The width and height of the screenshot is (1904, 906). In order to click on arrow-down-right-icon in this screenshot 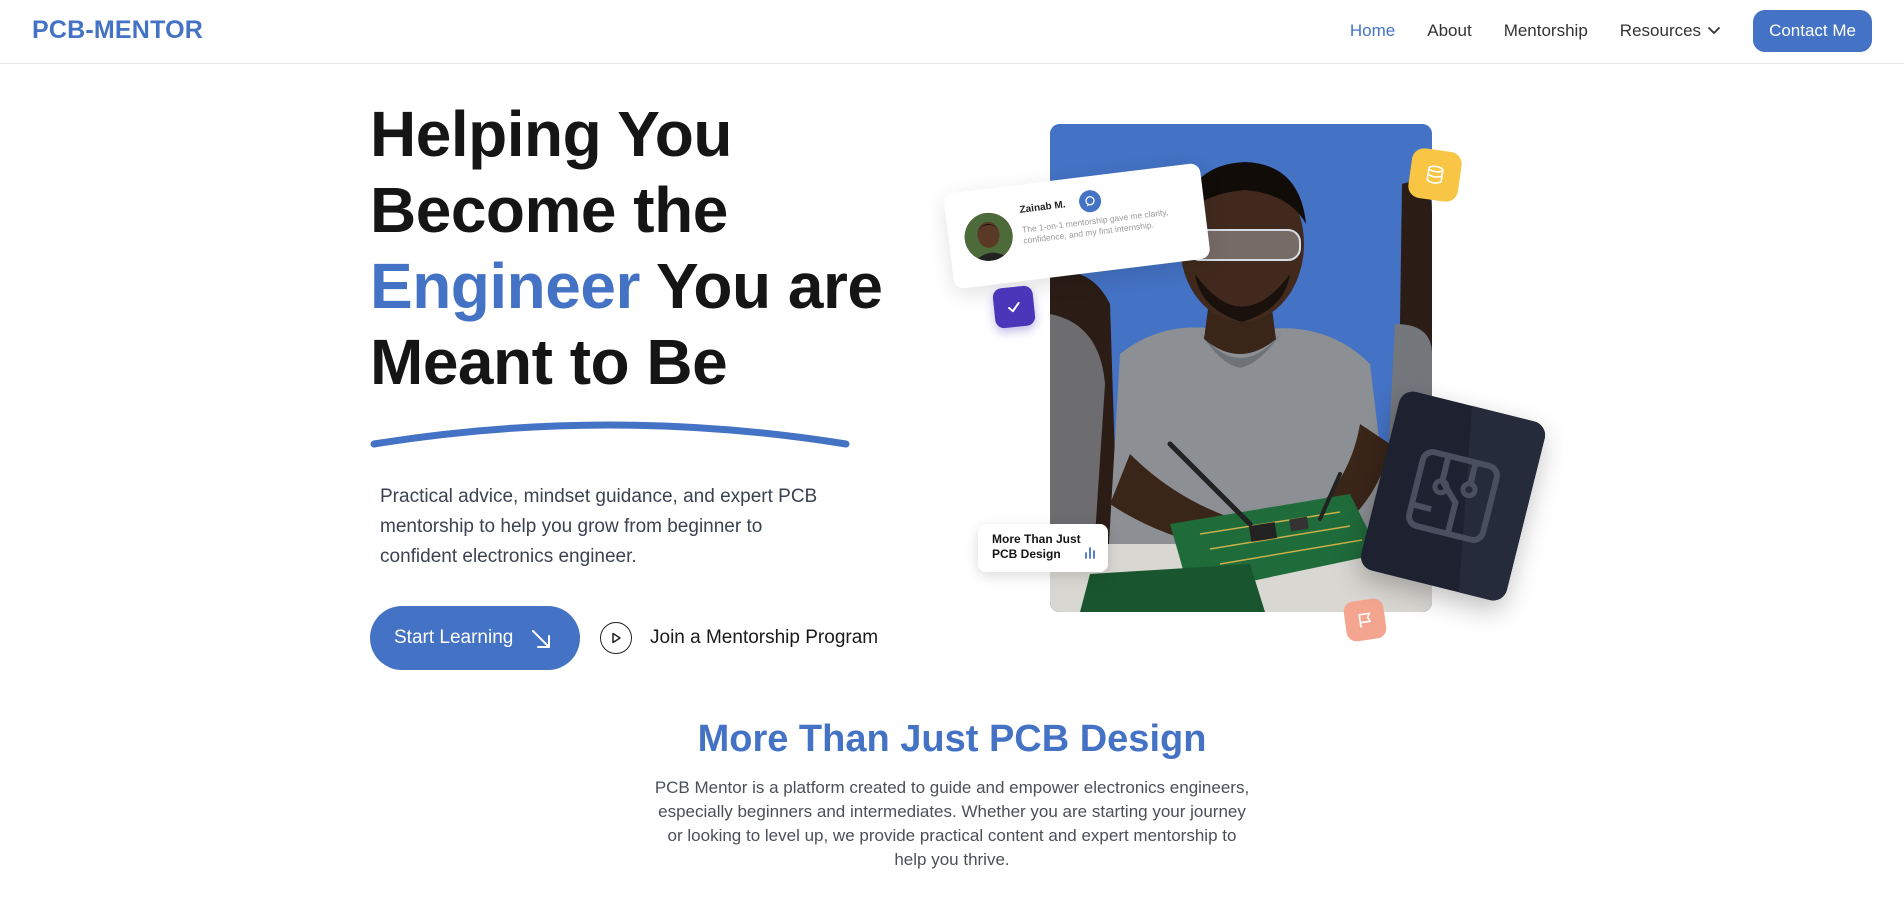, I will do `click(541, 642)`.